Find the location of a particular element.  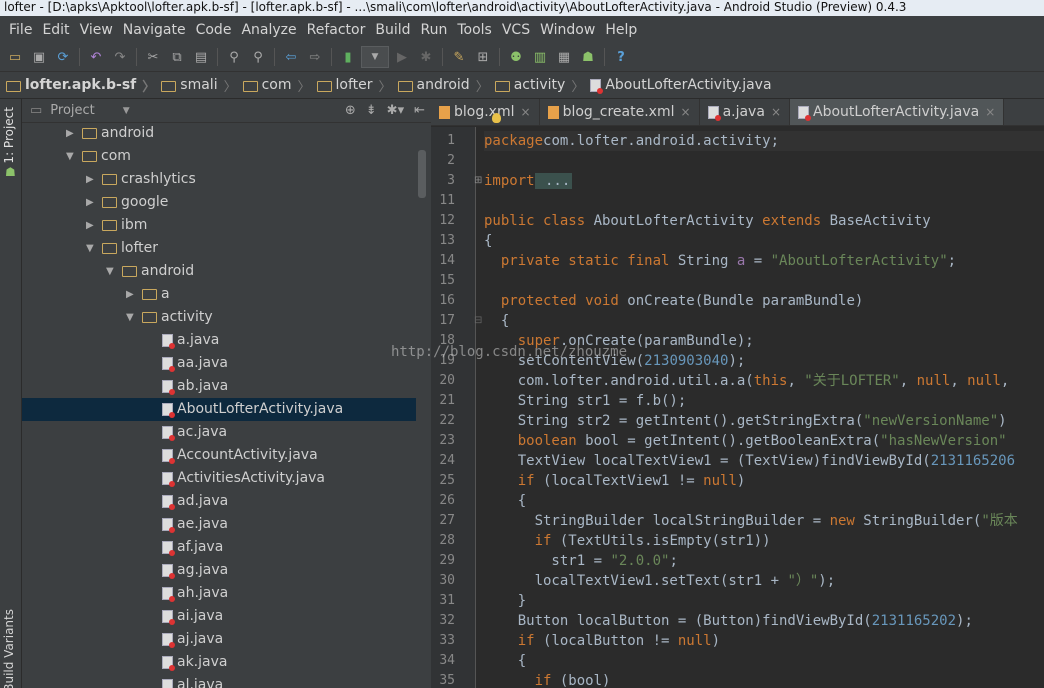

redo-icon: ↷ is located at coordinates (120, 57).